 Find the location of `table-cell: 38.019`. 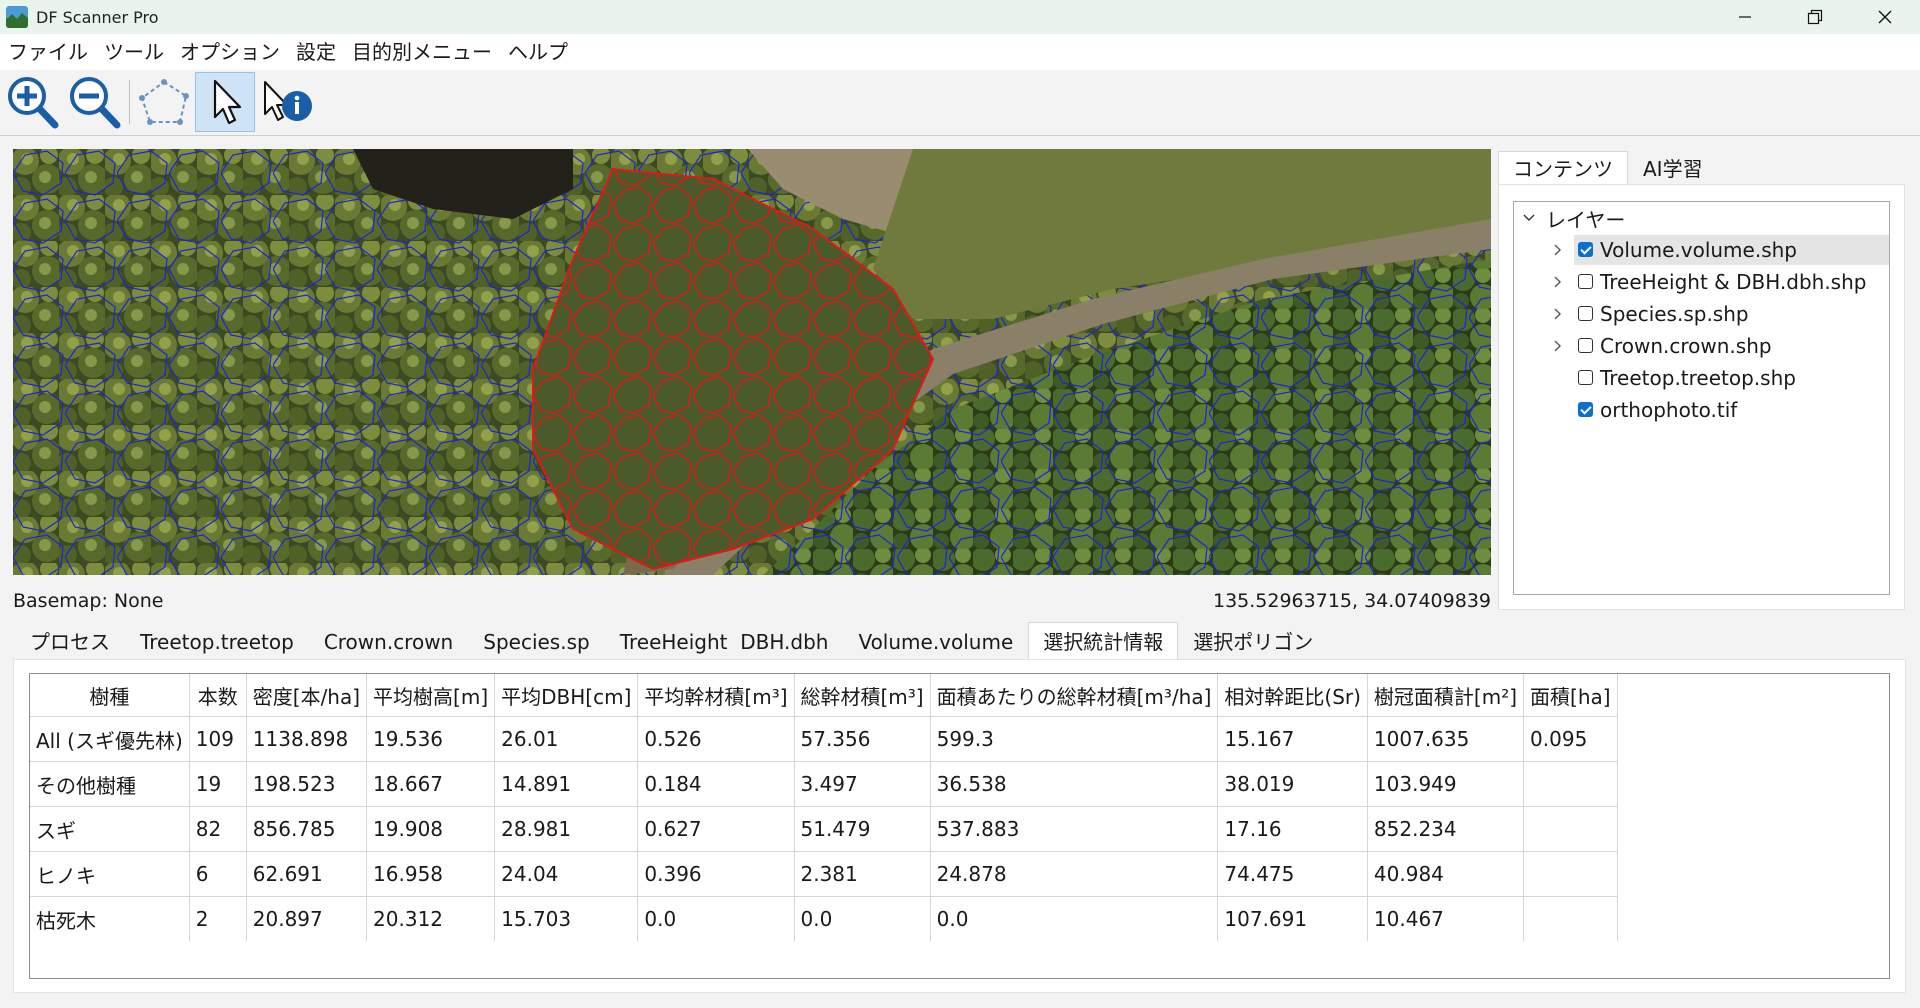

table-cell: 38.019 is located at coordinates (1292, 784).